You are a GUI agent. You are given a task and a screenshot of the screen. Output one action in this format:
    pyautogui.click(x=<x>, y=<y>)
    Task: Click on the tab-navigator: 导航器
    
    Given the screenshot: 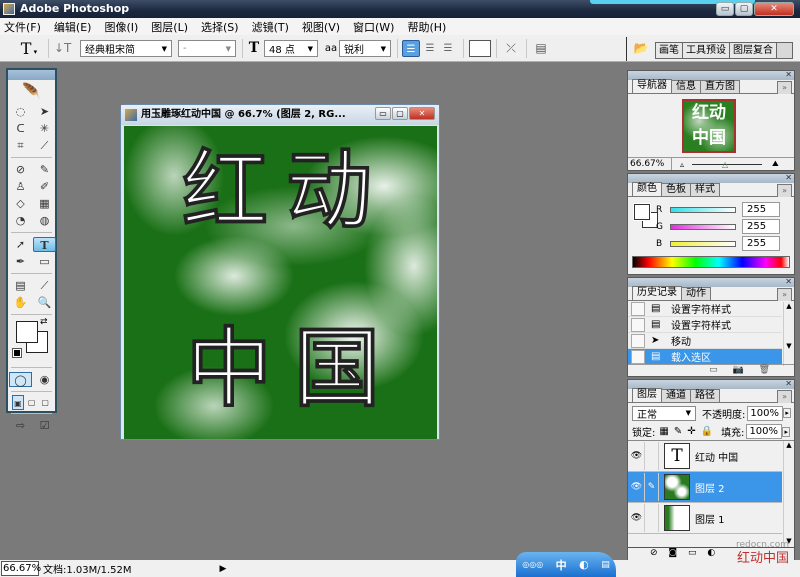 What is the action you would take?
    pyautogui.click(x=652, y=86)
    